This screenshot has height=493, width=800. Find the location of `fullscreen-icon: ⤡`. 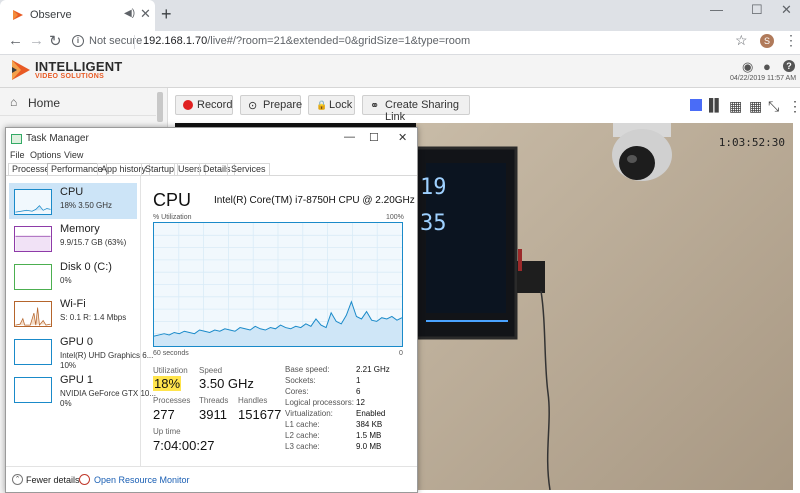

fullscreen-icon: ⤡ is located at coordinates (773, 106).